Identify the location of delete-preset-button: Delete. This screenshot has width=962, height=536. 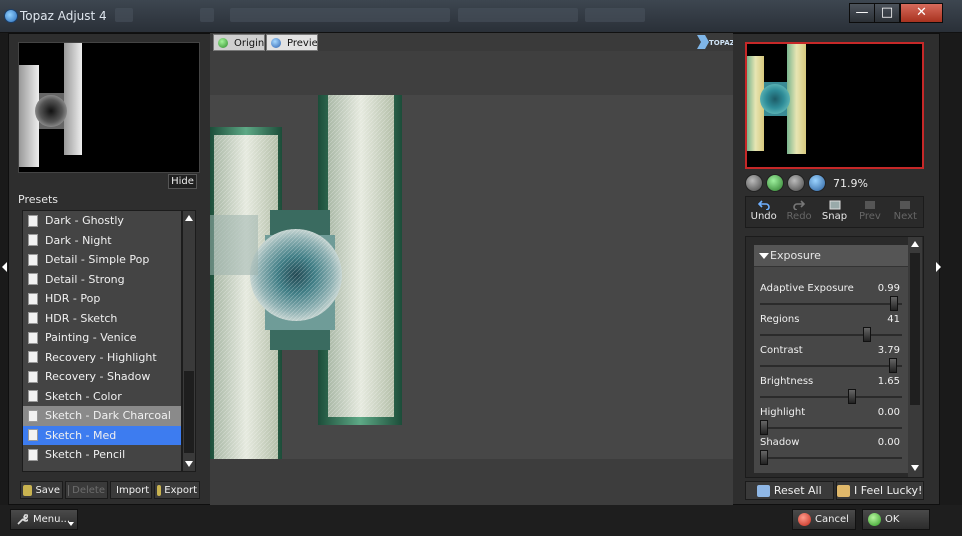
(86, 490).